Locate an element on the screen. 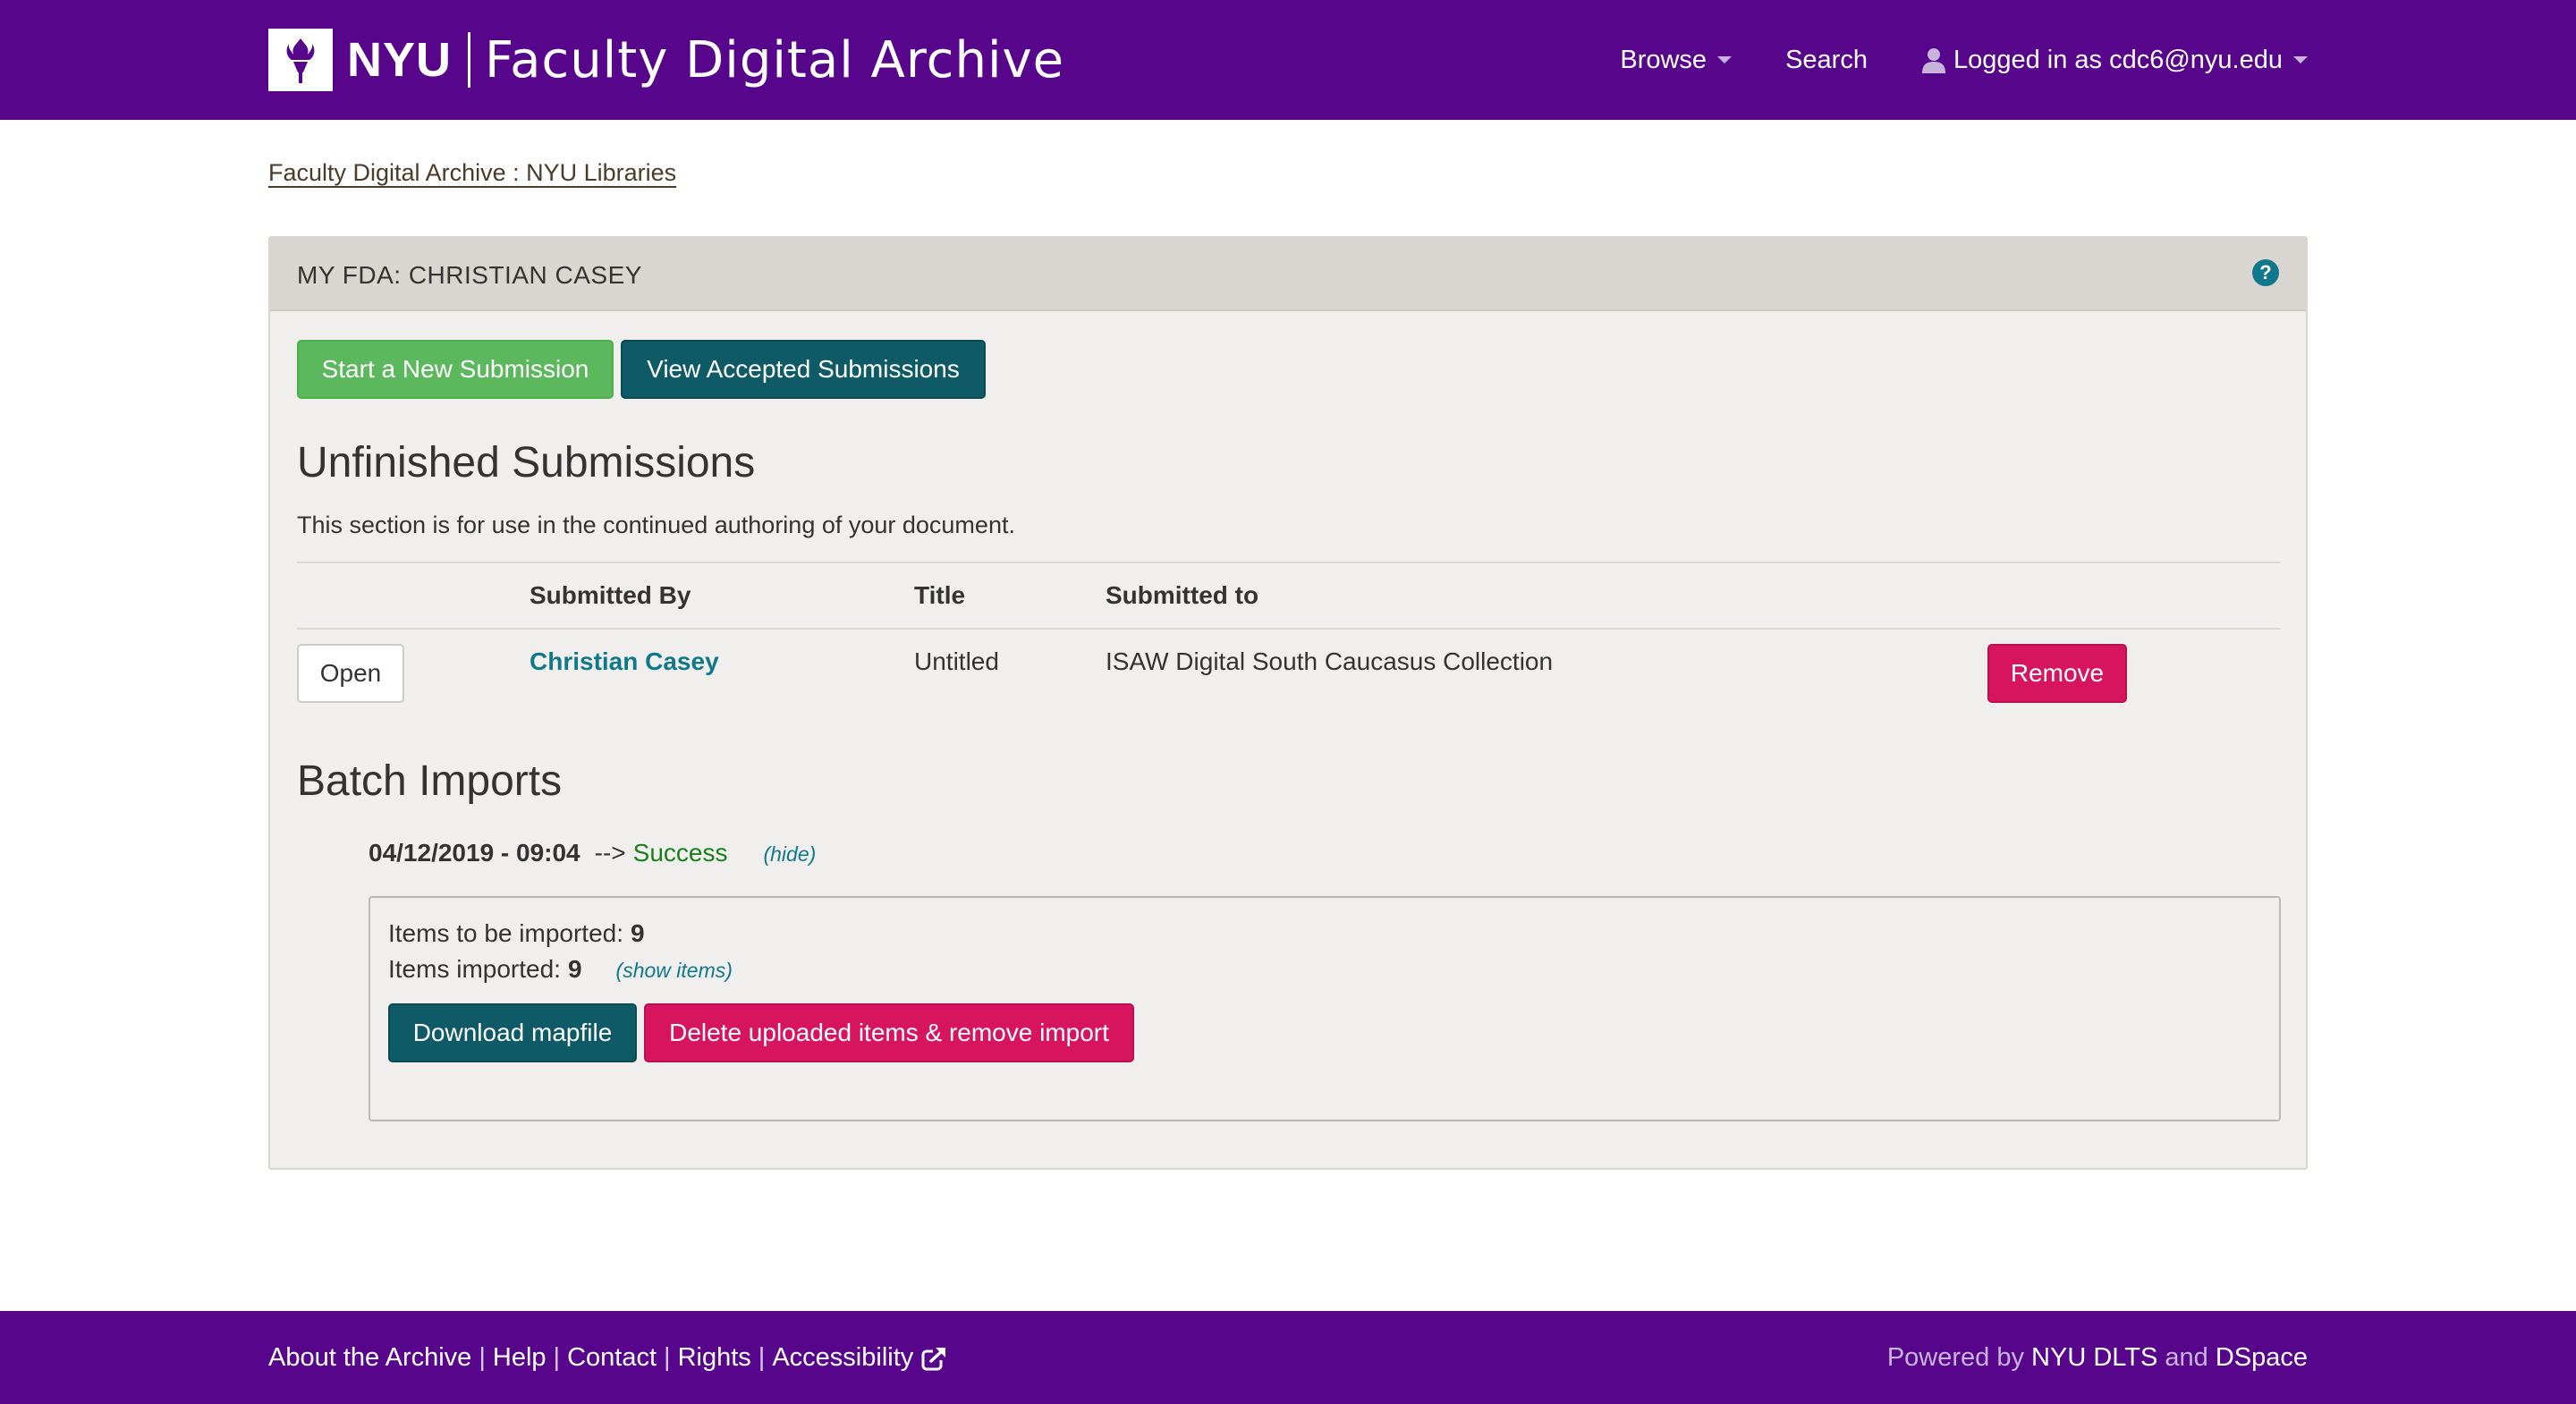 The width and height of the screenshot is (2576, 1404). submitted-to-collection: ISAW Digital South Caucasus Collection is located at coordinates (1330, 661).